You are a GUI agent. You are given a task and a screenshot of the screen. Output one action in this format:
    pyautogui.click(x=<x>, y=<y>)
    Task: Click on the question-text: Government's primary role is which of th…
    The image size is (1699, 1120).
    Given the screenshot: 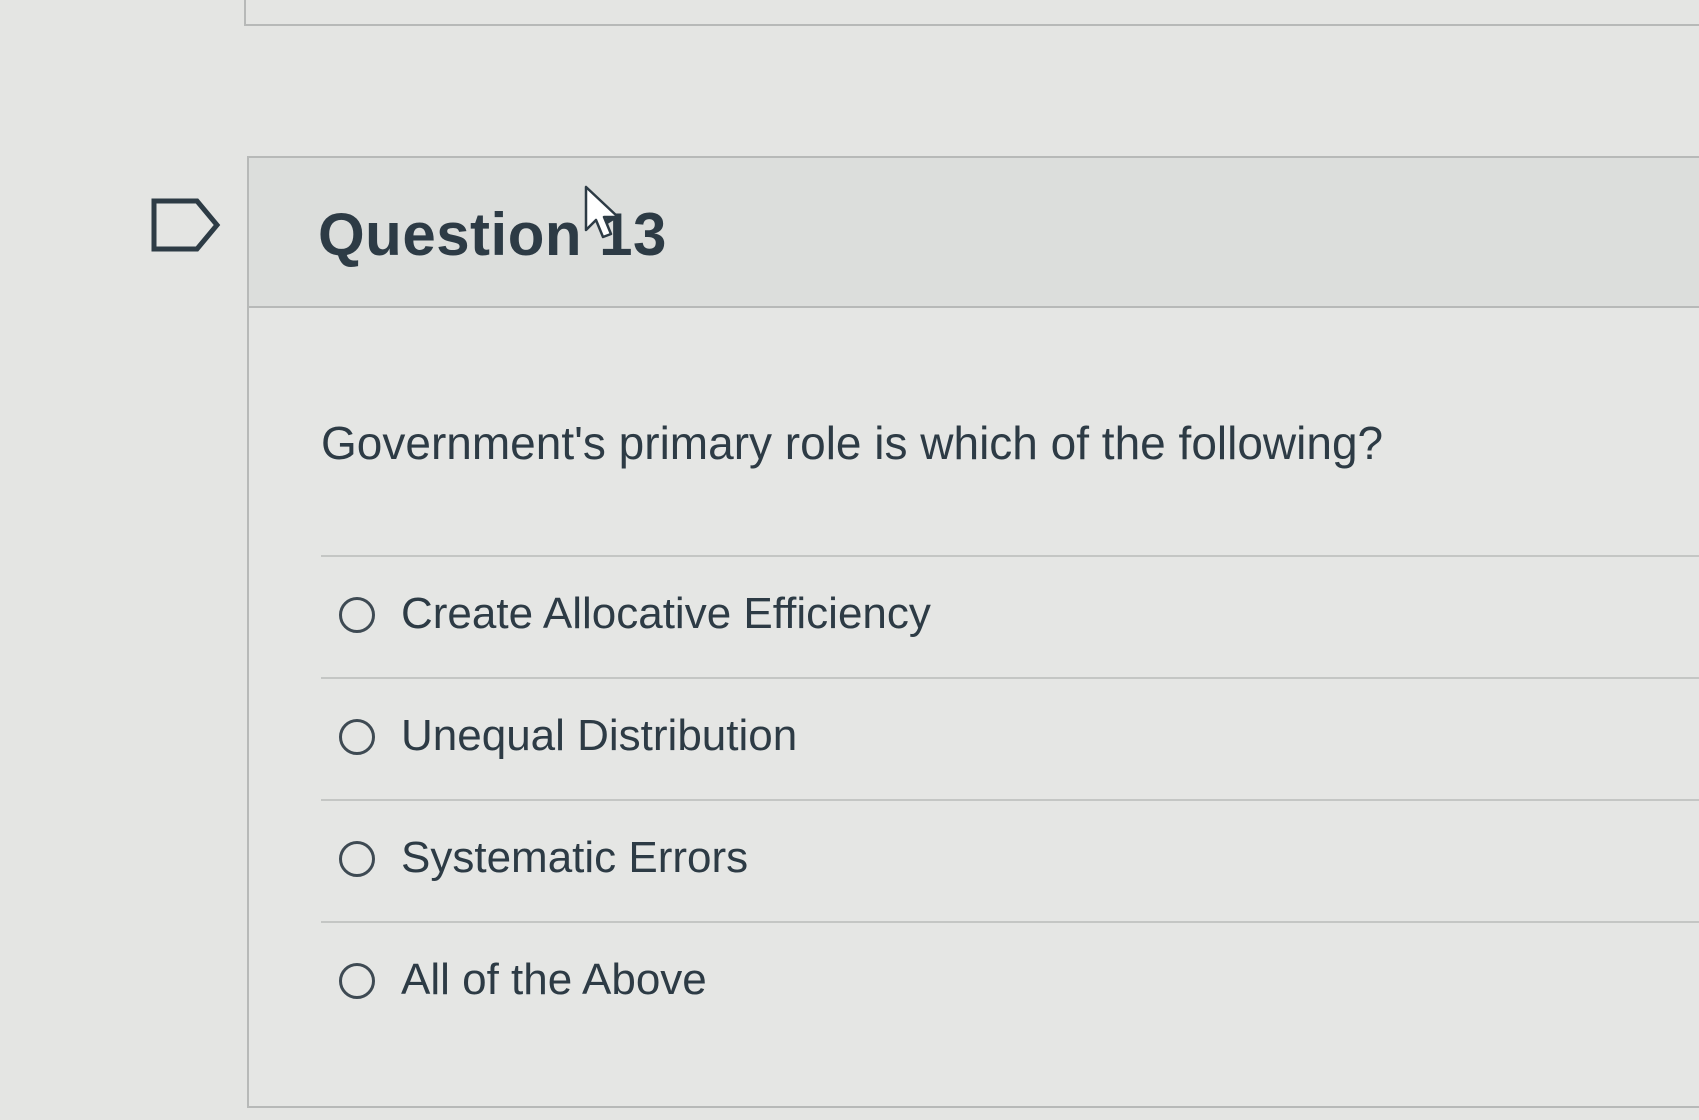 What is the action you would take?
    pyautogui.click(x=852, y=443)
    